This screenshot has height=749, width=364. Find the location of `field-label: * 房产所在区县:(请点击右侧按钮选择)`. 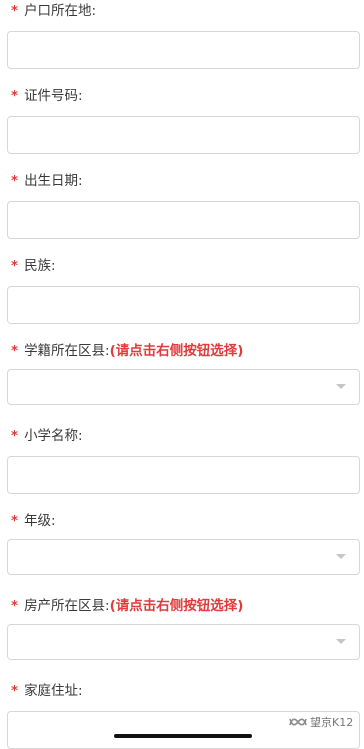

field-label: * 房产所在区县:(请点击右侧按钮选择) is located at coordinates (127, 606).